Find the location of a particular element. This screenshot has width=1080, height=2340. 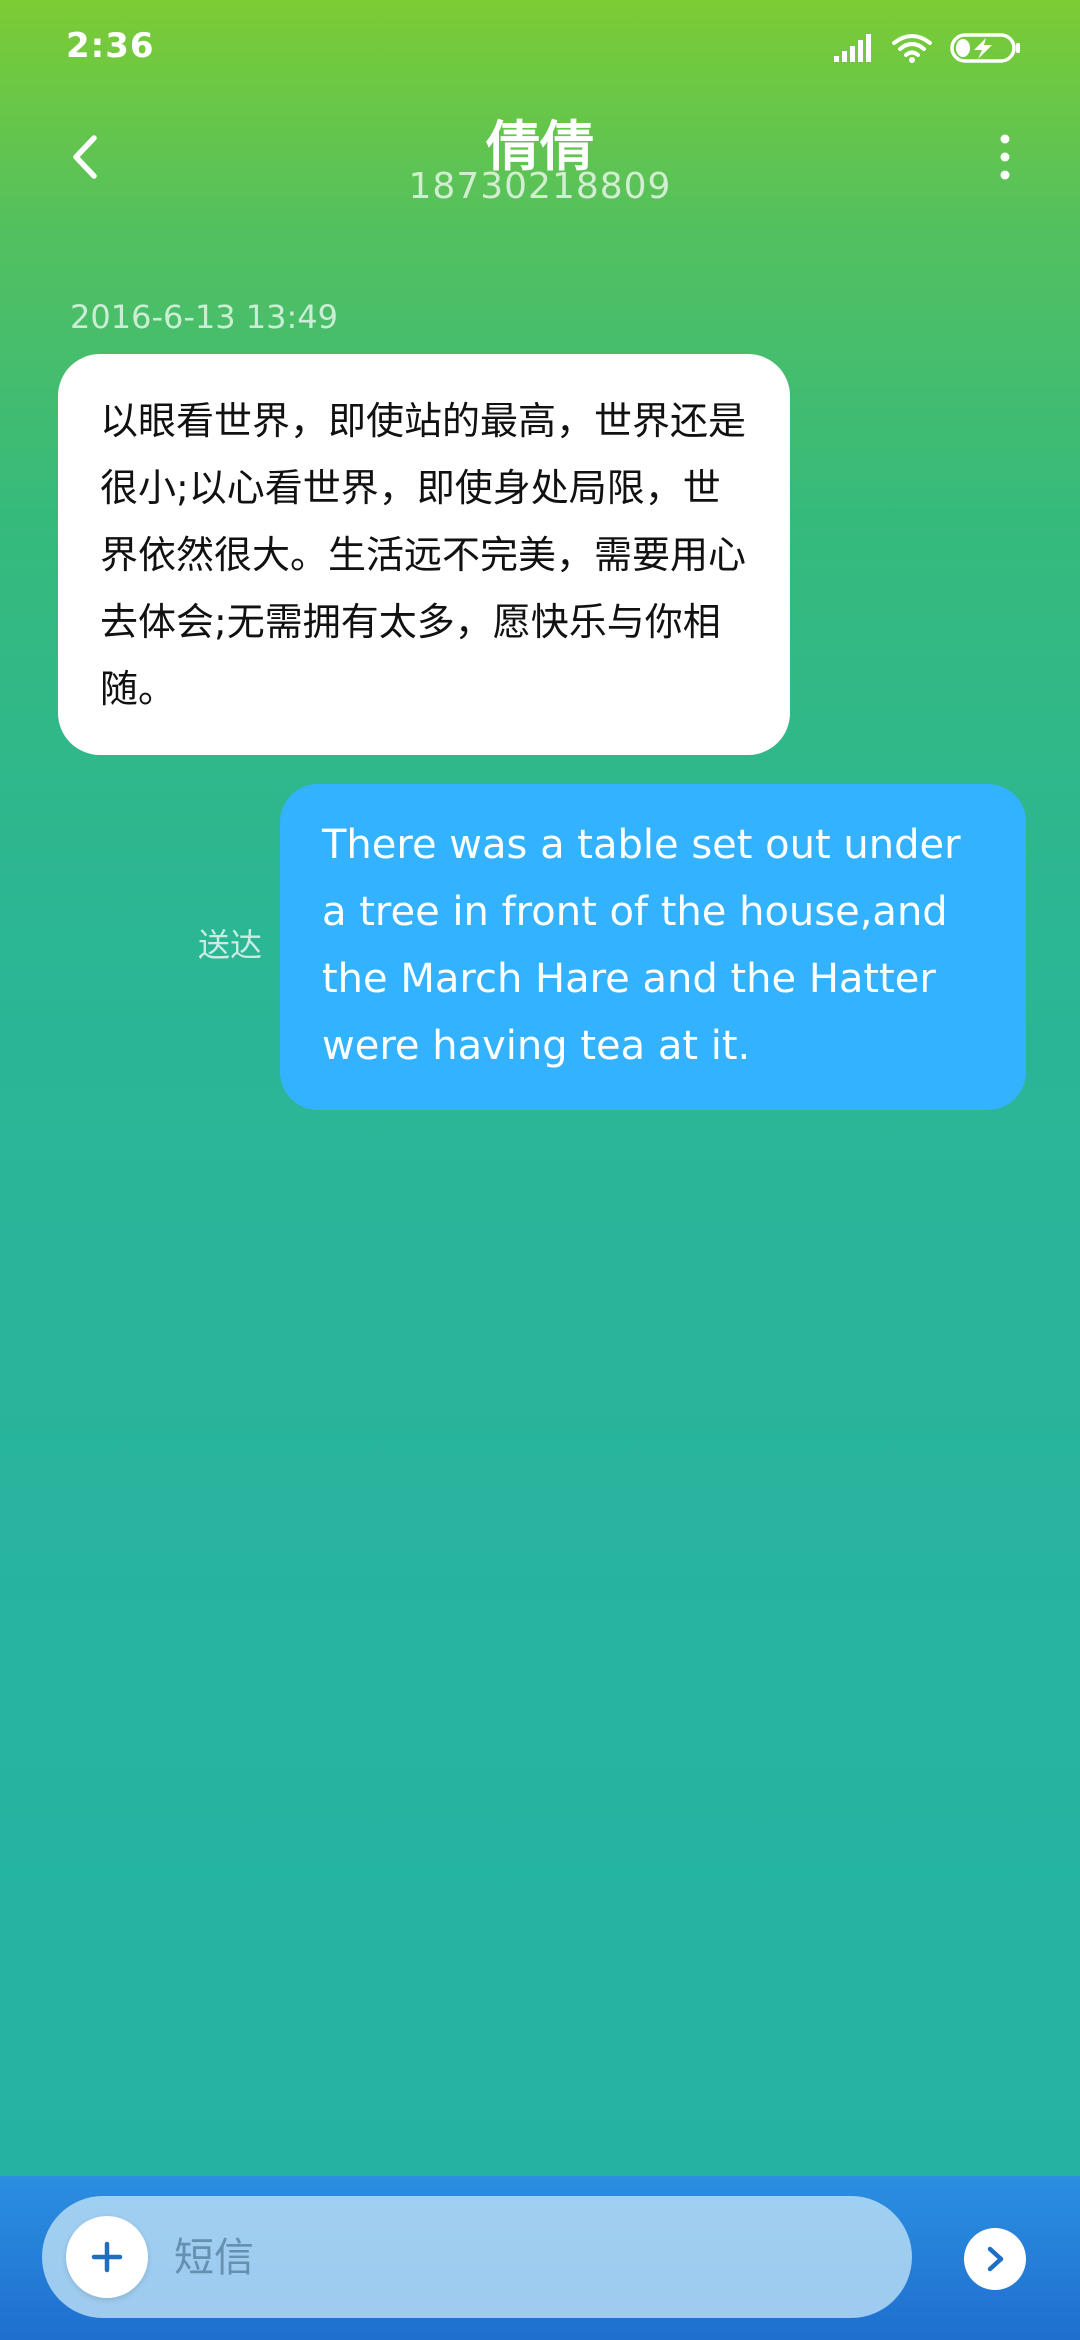

delivery-status: 送达 is located at coordinates (230, 945).